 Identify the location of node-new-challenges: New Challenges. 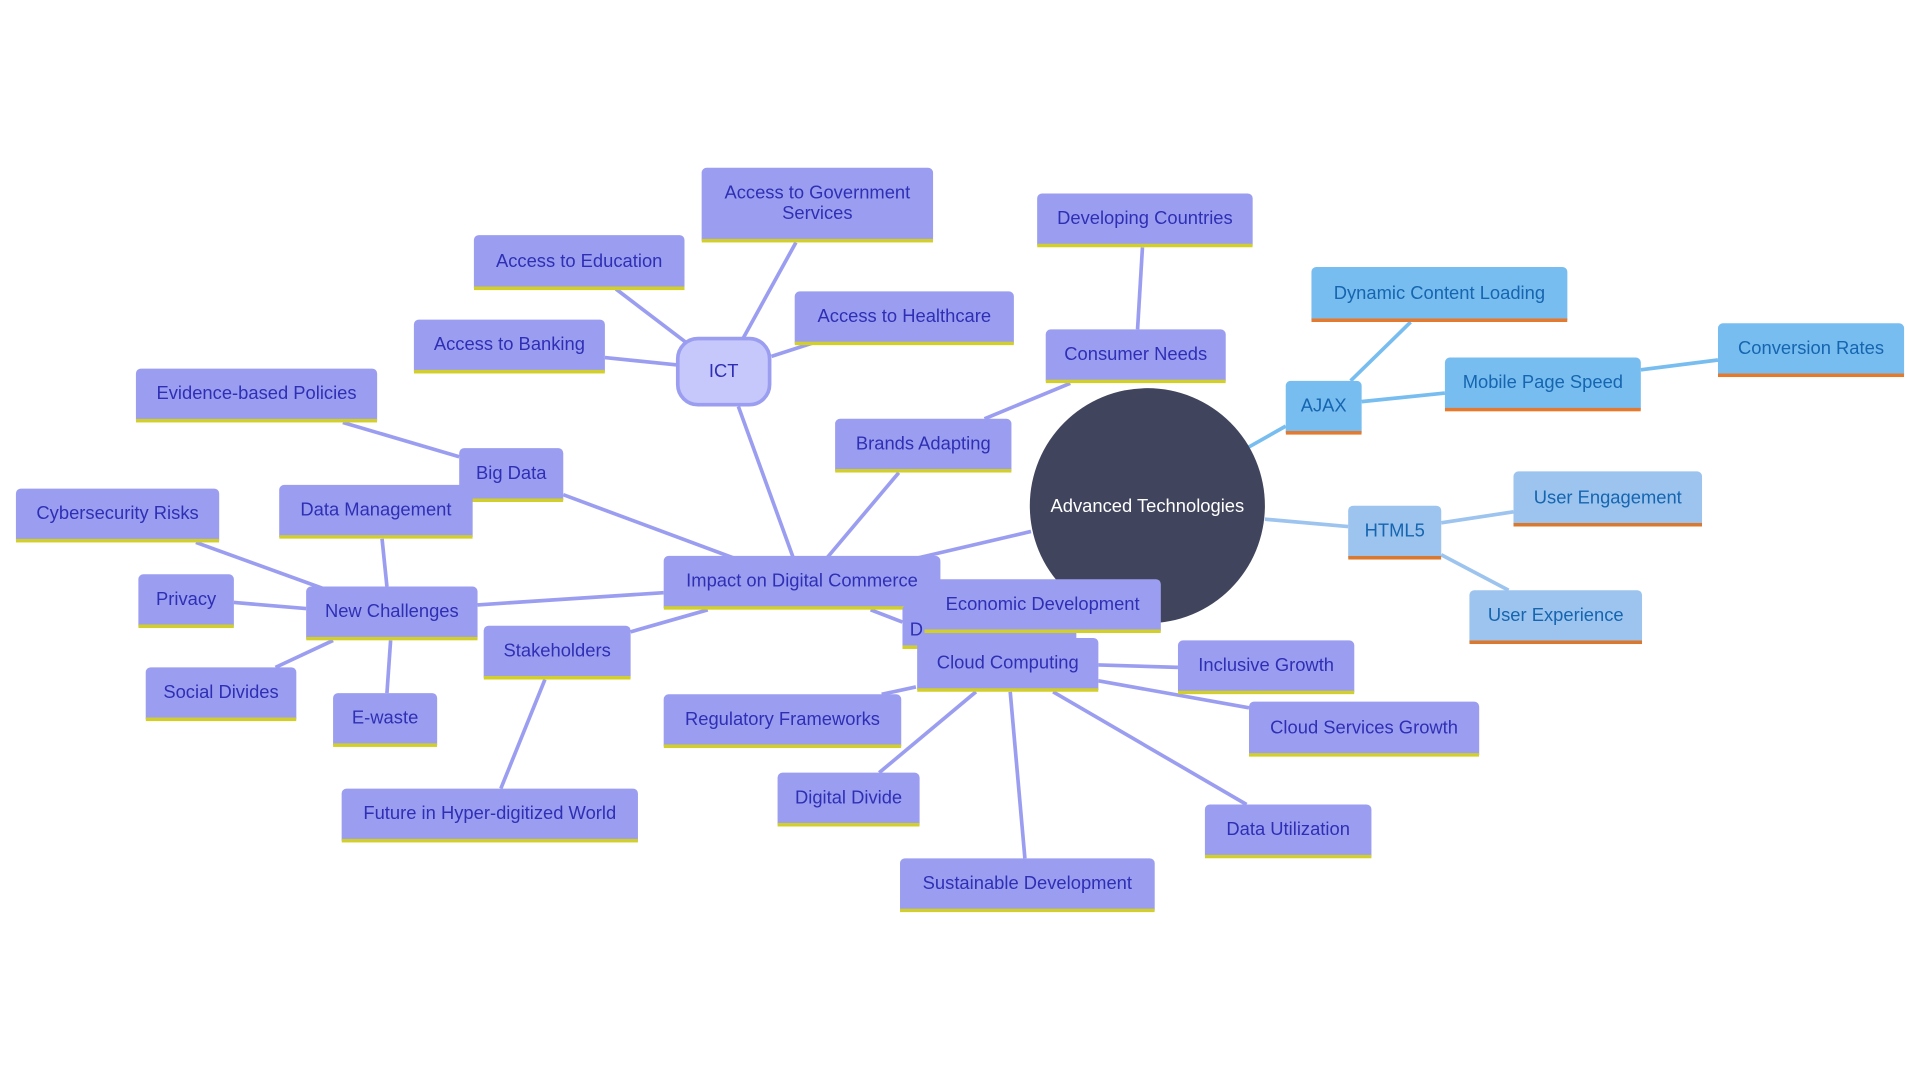
(392, 613).